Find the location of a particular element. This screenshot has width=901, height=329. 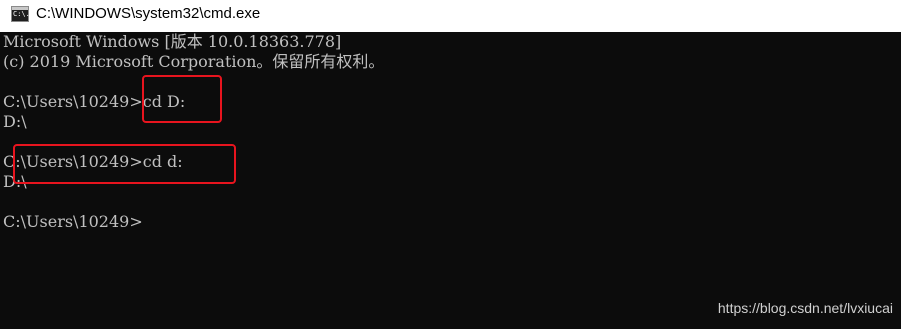

annotation-box-cd-lower is located at coordinates (124, 164).